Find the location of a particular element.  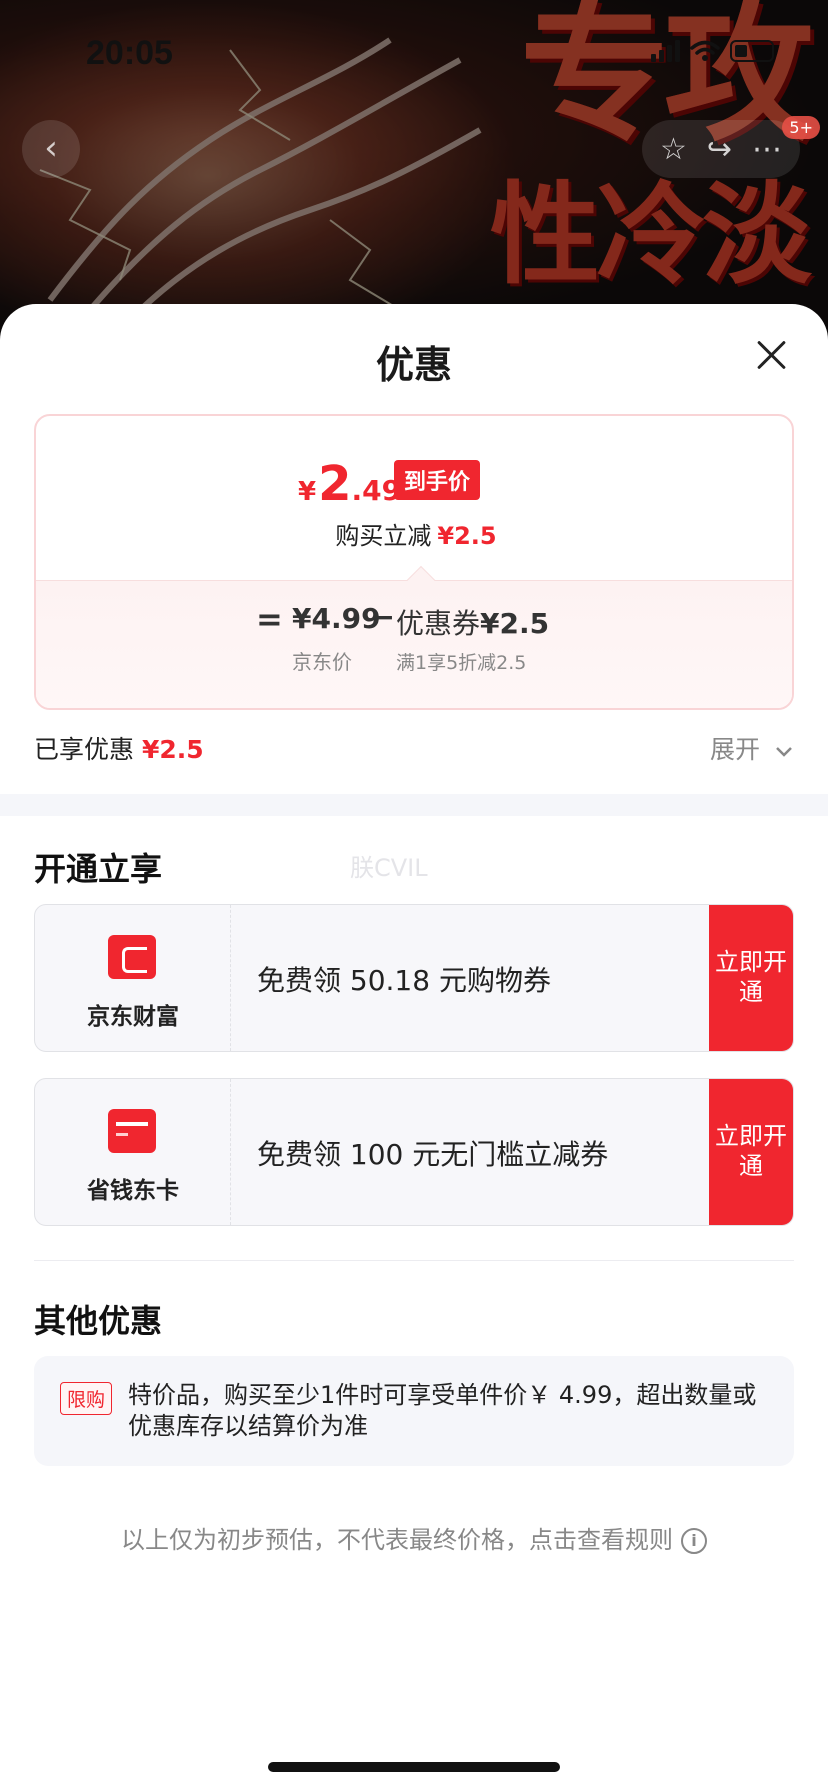

jd-wealth-logo-icon is located at coordinates (132, 957).